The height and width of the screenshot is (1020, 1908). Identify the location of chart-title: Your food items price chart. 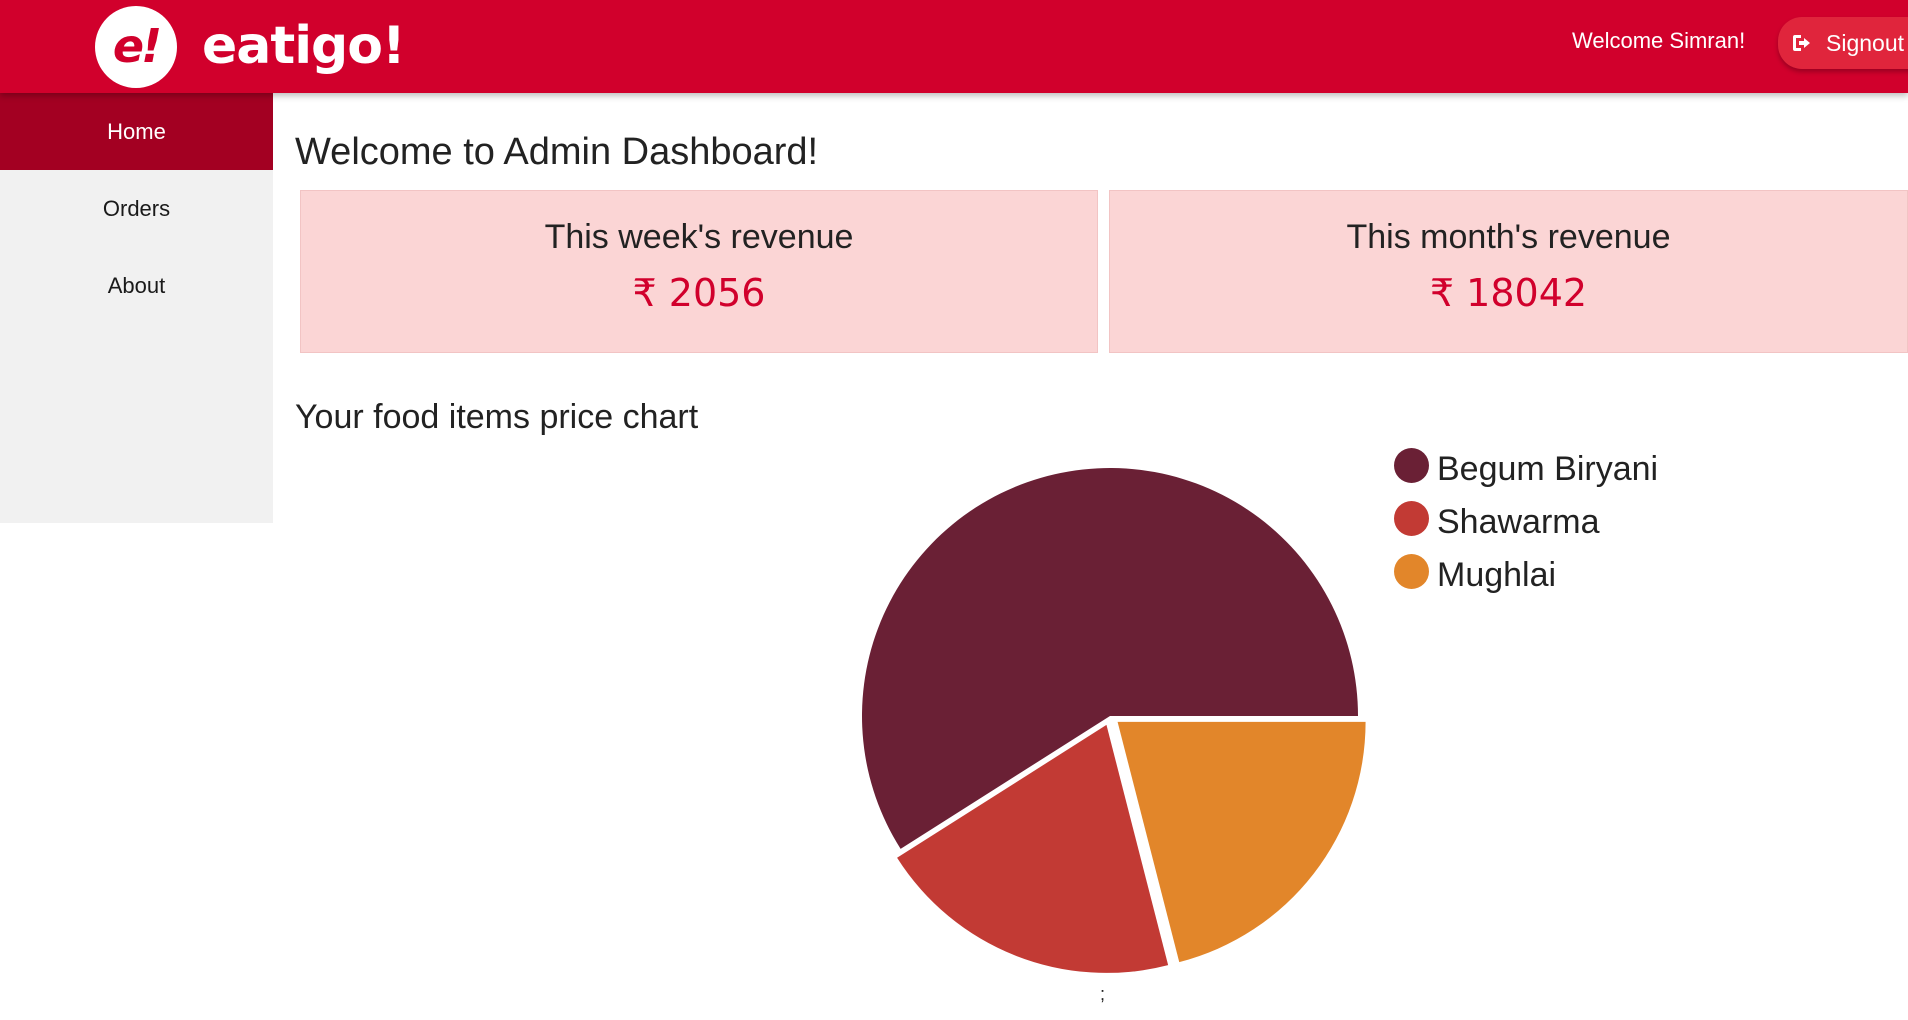
(497, 417).